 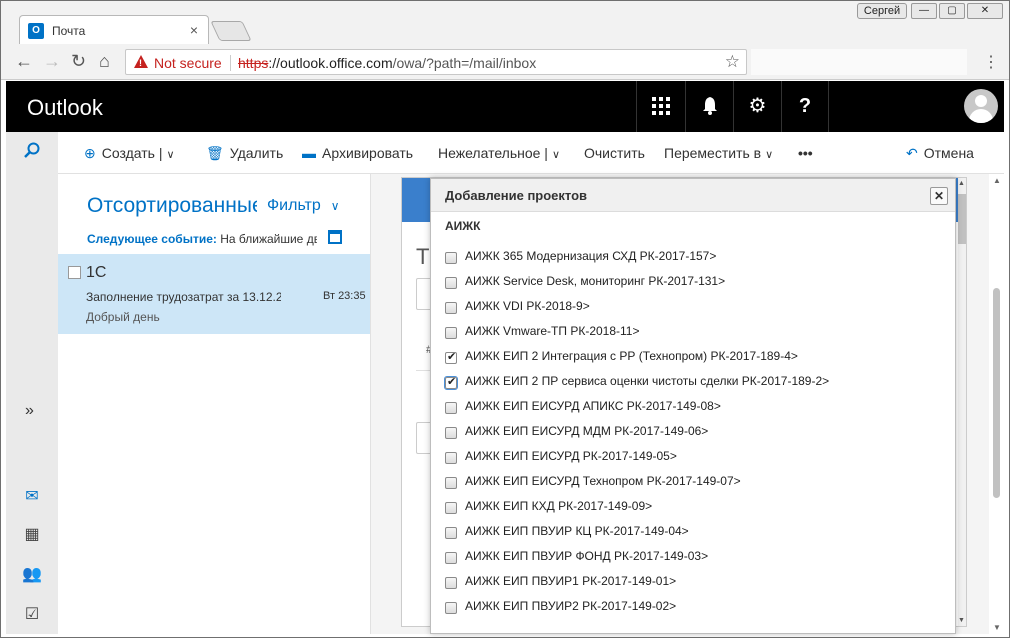 I want to click on project-item: АИЖК VDI РК-2018-9>, so click(x=693, y=307).